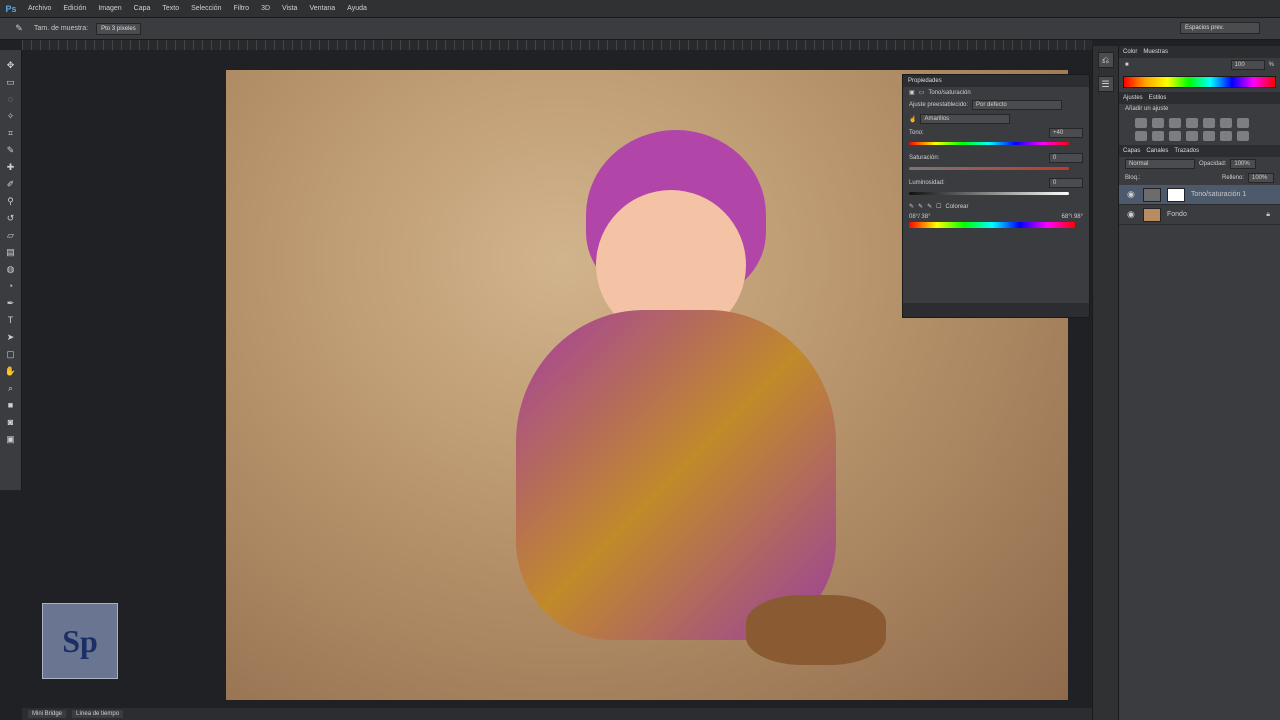 The image size is (1280, 720). I want to click on vibrance-icon, so click(1209, 123).